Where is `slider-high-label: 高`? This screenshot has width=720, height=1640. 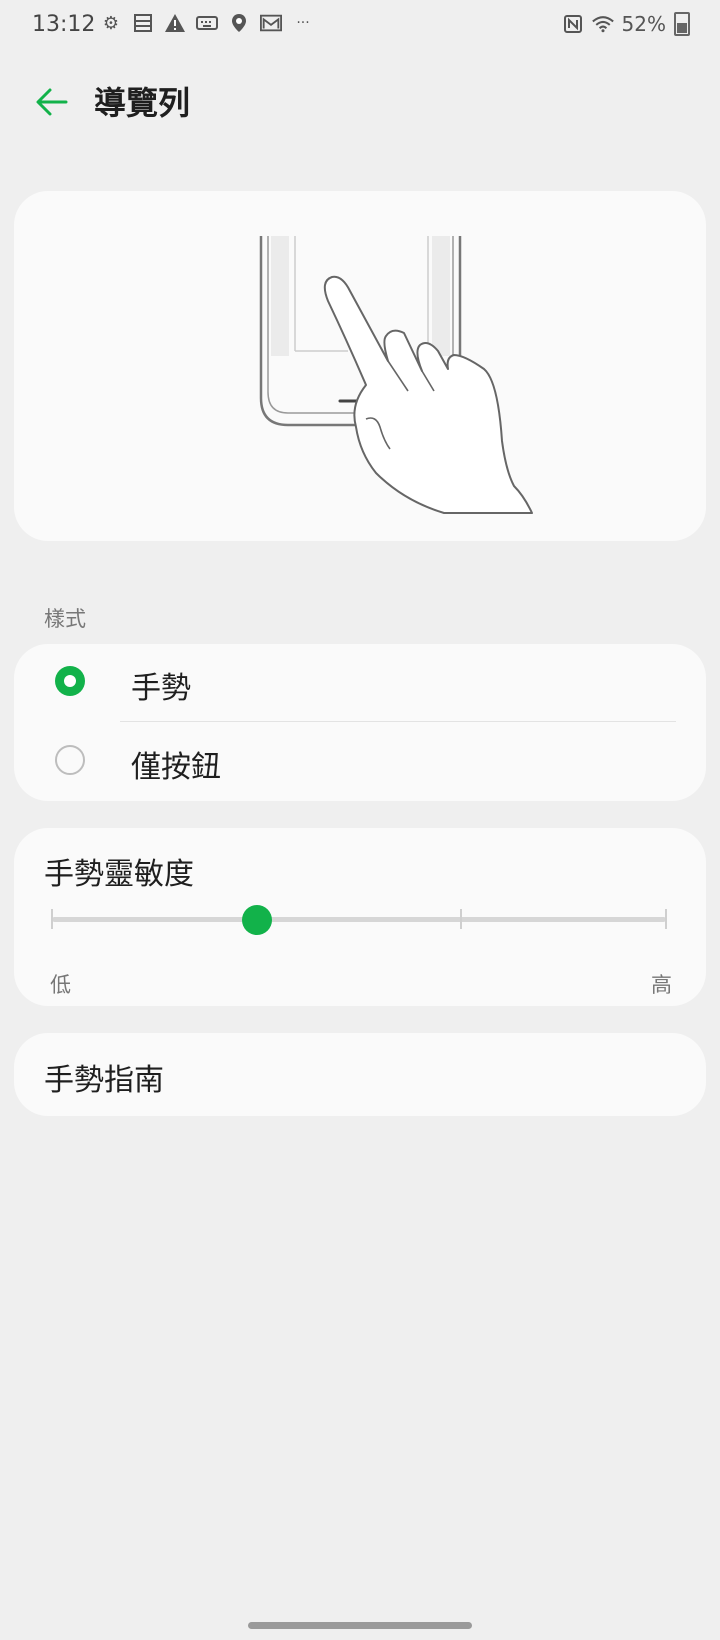
slider-high-label: 高 is located at coordinates (661, 985).